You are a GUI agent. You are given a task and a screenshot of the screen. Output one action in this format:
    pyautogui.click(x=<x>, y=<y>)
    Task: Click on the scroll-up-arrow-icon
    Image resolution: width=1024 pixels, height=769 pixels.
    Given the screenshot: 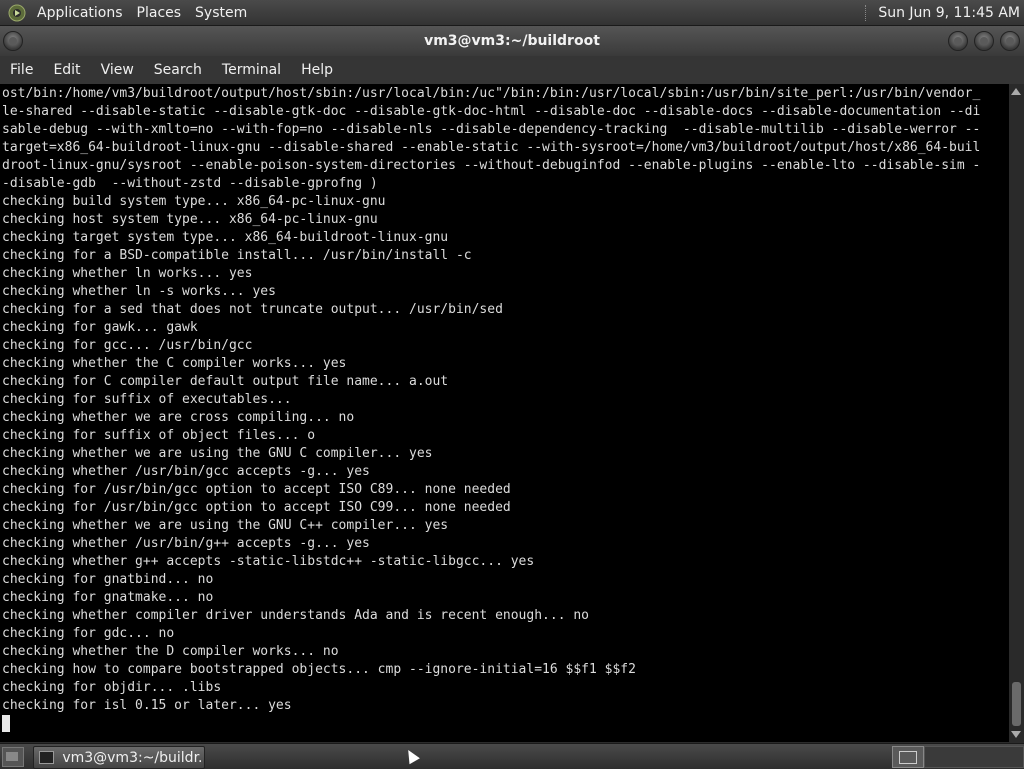 What is the action you would take?
    pyautogui.click(x=1016, y=91)
    